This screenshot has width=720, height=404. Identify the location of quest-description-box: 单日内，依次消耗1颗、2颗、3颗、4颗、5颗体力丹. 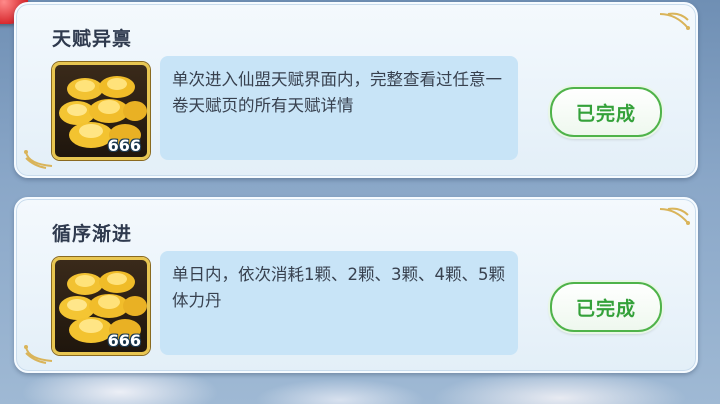
(339, 303).